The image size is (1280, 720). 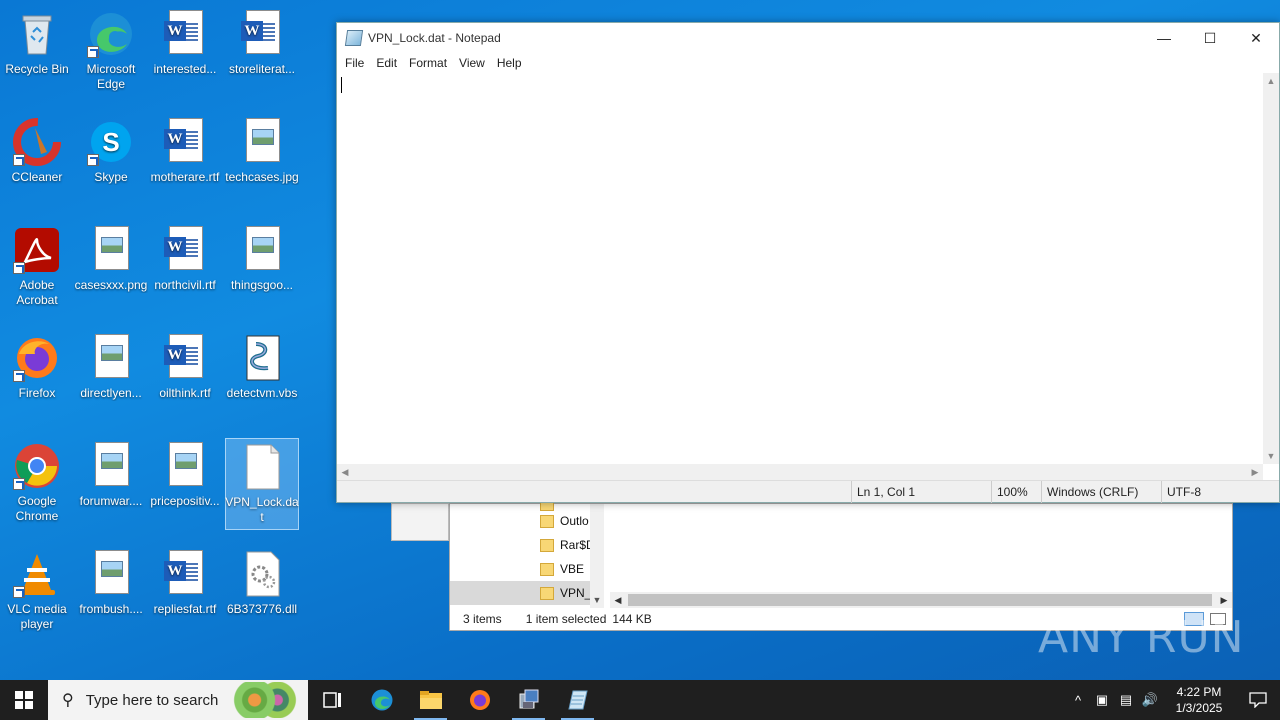 What do you see at coordinates (37, 376) in the screenshot?
I see `desktop-icon-firefox: Firefox` at bounding box center [37, 376].